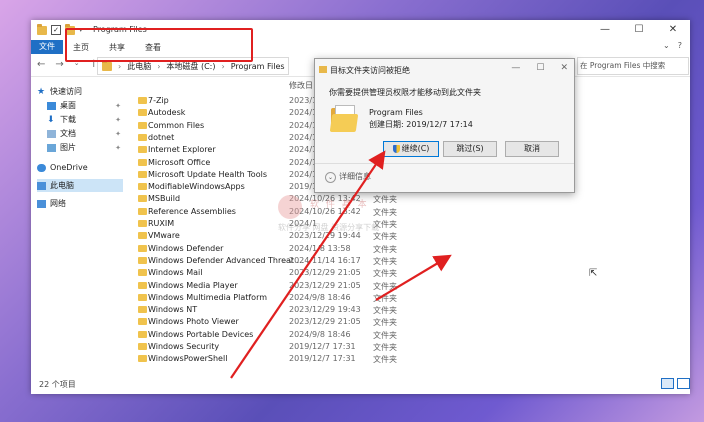 Image resolution: width=704 pixels, height=422 pixels. I want to click on arrow-to-watermark, so click(413, 277).